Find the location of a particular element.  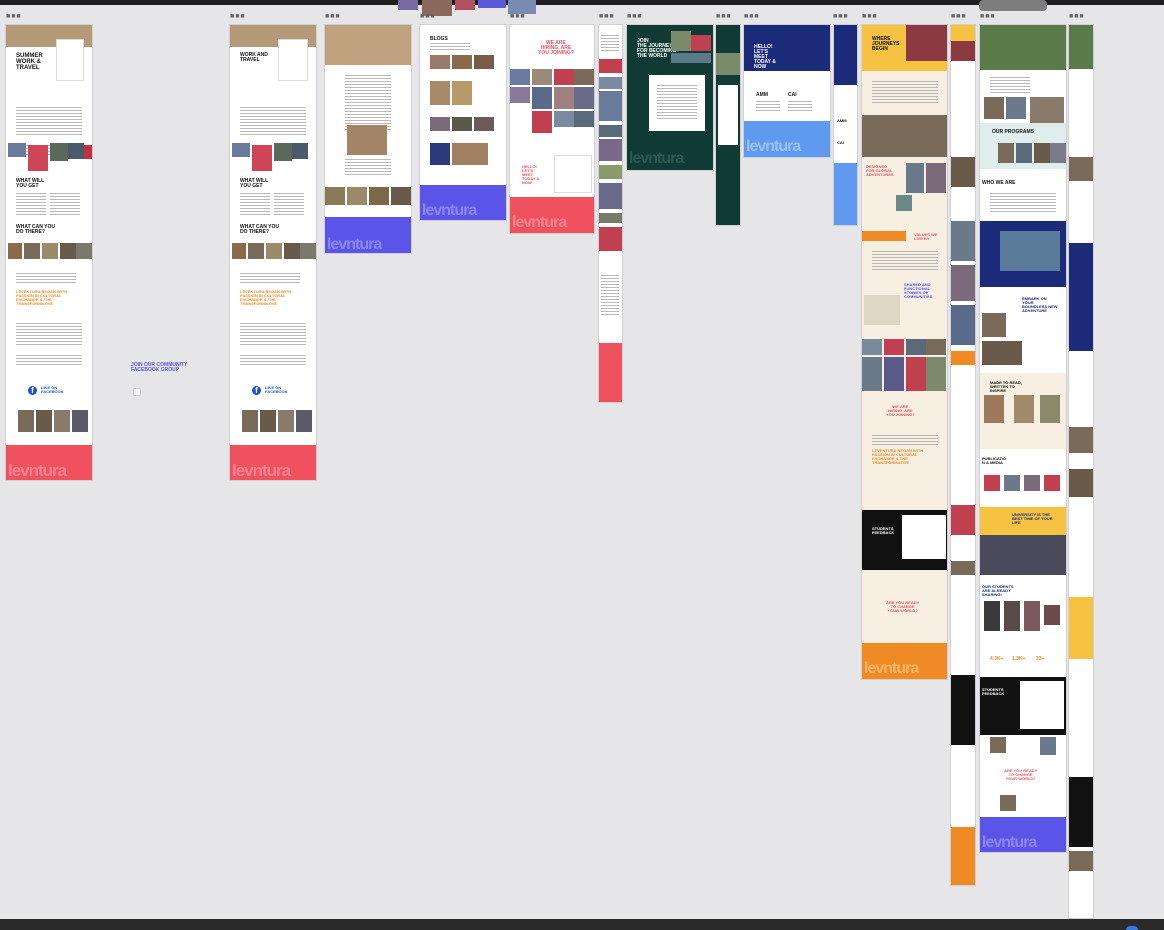

checkbox is located at coordinates (137, 392).